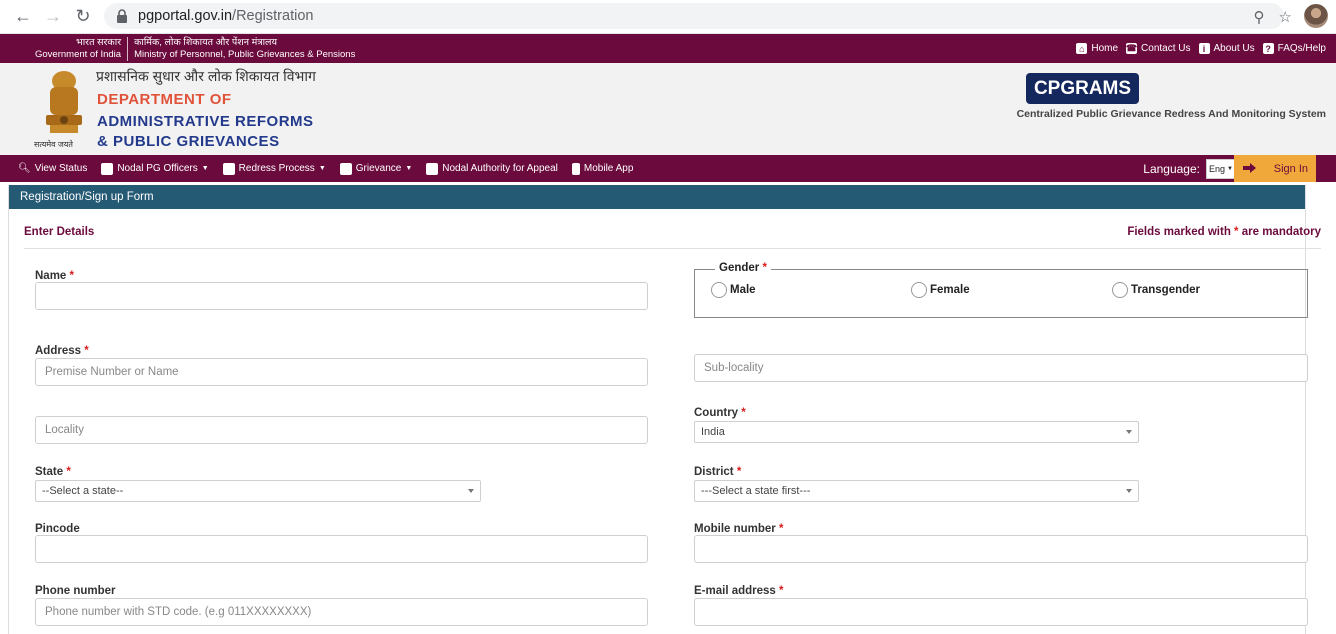 The image size is (1336, 634). I want to click on reload-icon: ↻, so click(83, 17).